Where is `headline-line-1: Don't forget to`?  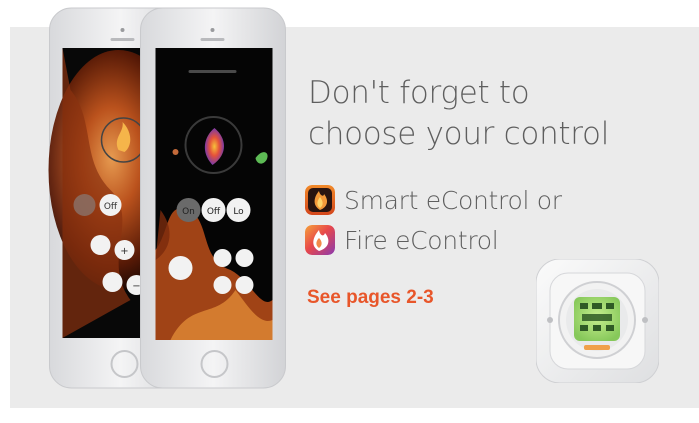
headline-line-1: Don't forget to is located at coordinates (419, 93).